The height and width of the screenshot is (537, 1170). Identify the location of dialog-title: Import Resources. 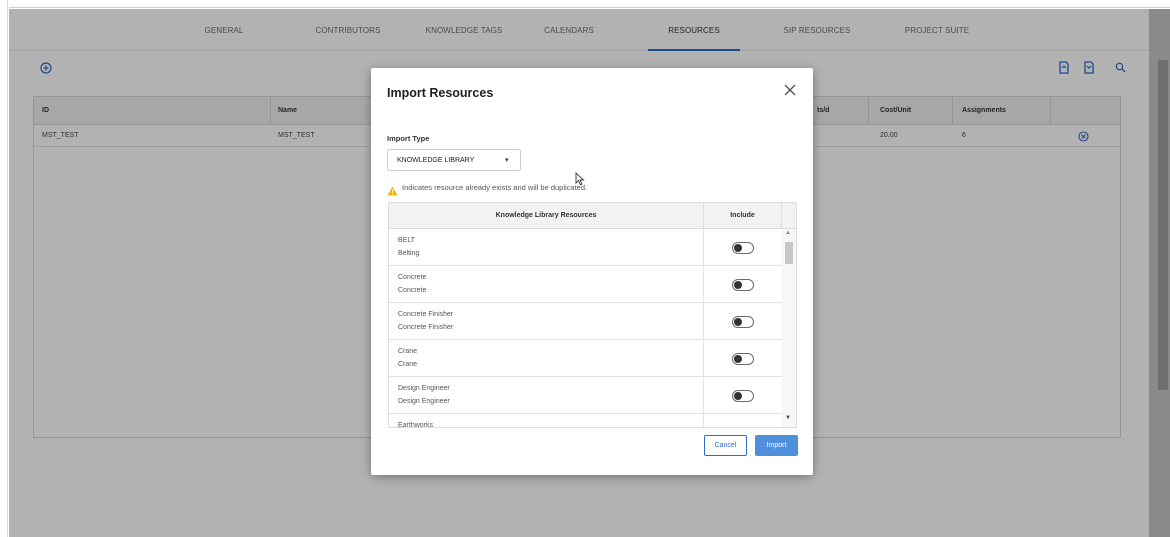
(440, 93).